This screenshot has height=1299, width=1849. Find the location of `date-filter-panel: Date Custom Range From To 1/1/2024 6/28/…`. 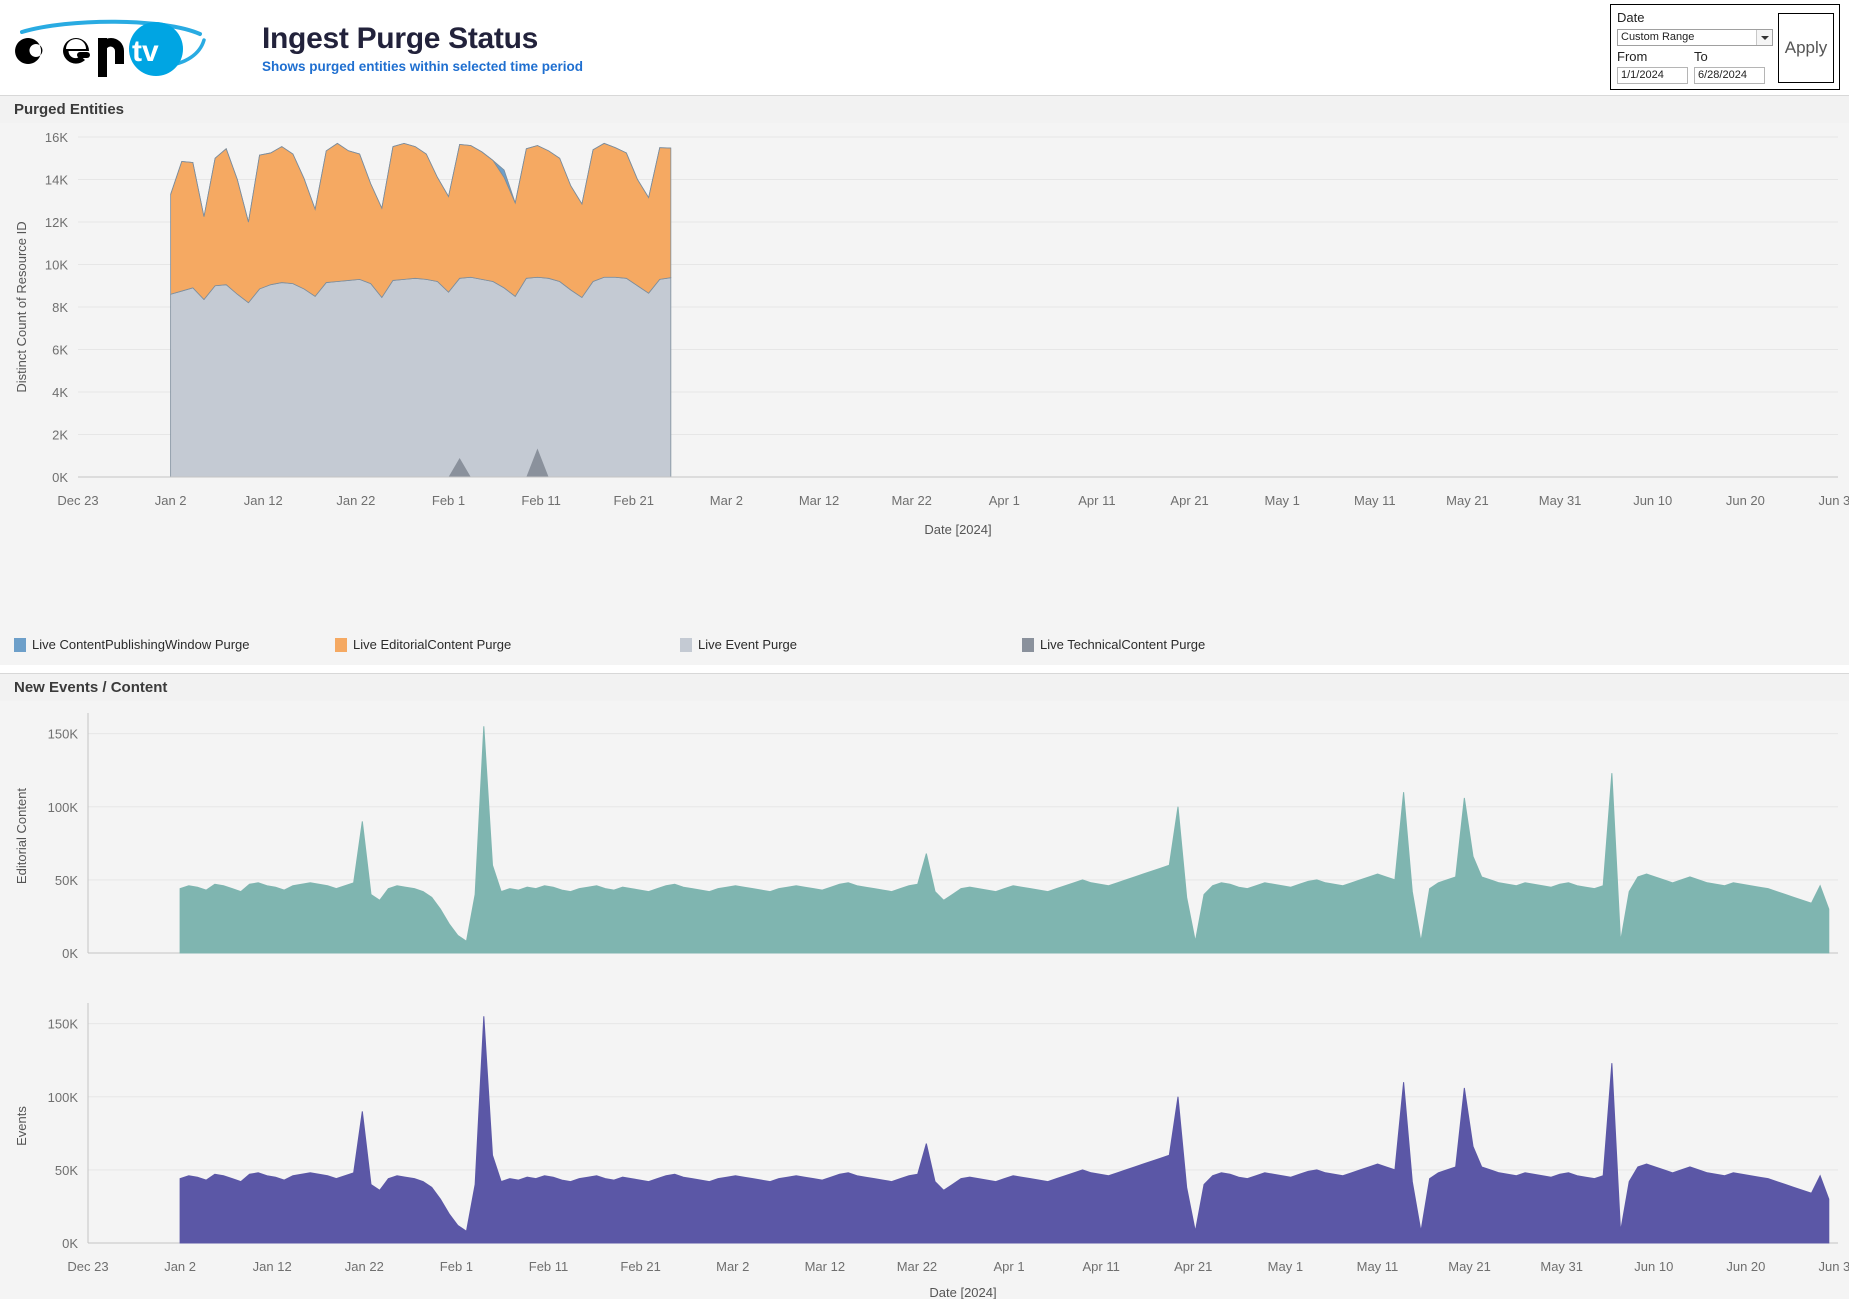

date-filter-panel: Date Custom Range From To 1/1/2024 6/28/… is located at coordinates (1725, 47).